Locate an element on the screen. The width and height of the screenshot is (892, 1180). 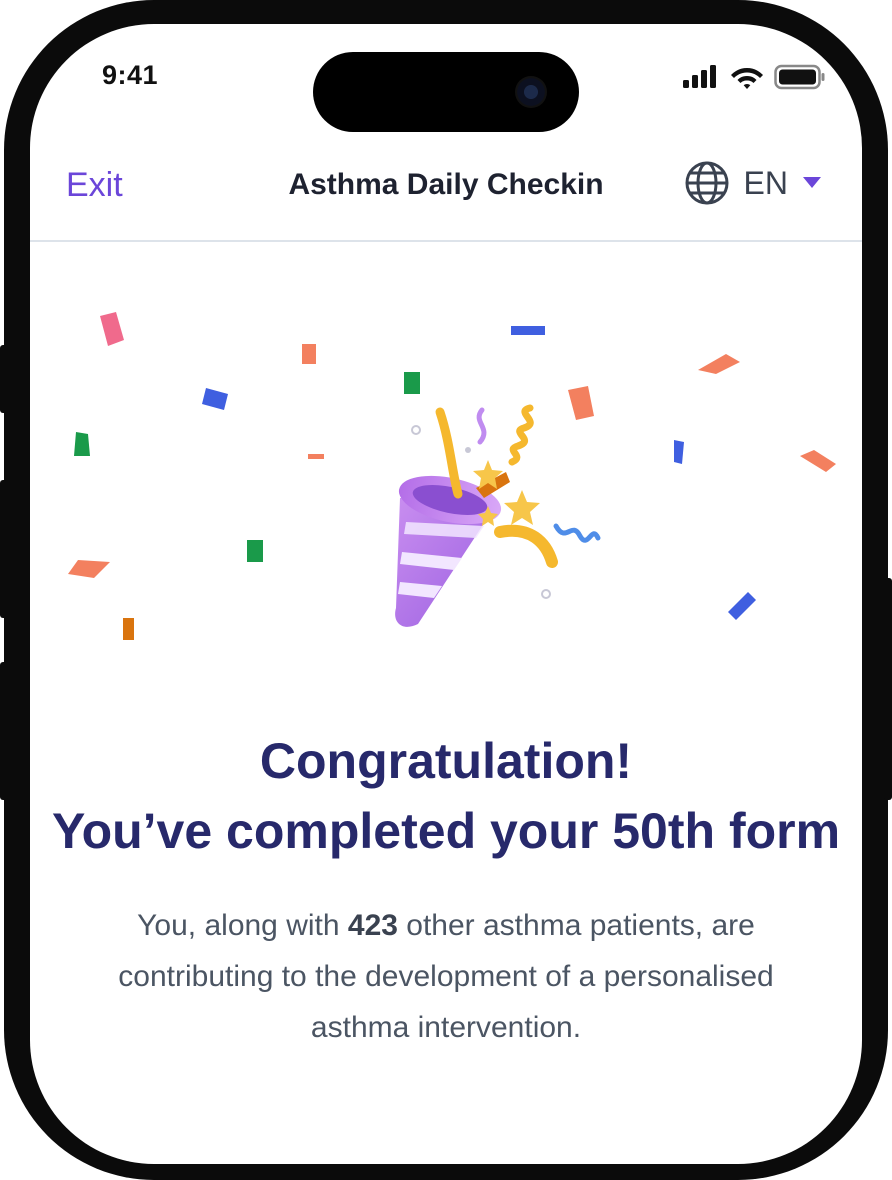
wifi-icon is located at coordinates (747, 78).